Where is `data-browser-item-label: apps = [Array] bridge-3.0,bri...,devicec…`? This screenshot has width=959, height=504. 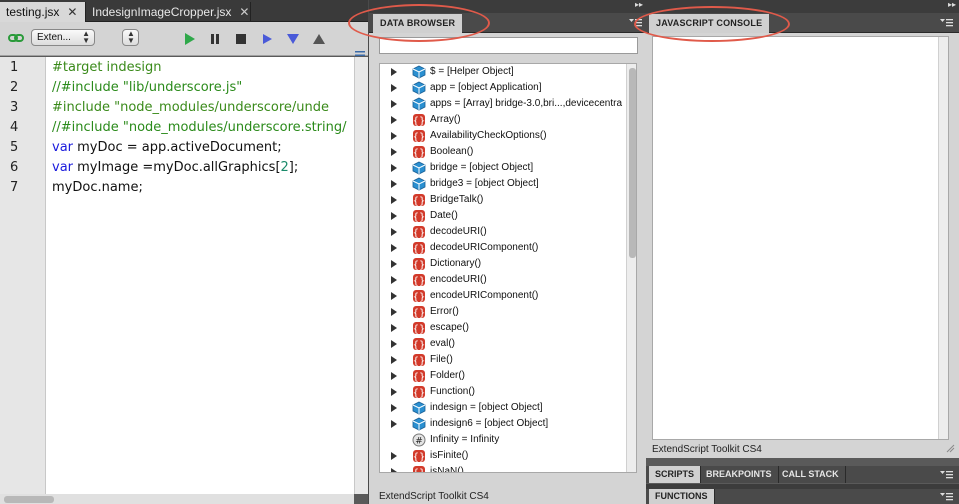 data-browser-item-label: apps = [Array] bridge-3.0,bri...,devicec… is located at coordinates (526, 103).